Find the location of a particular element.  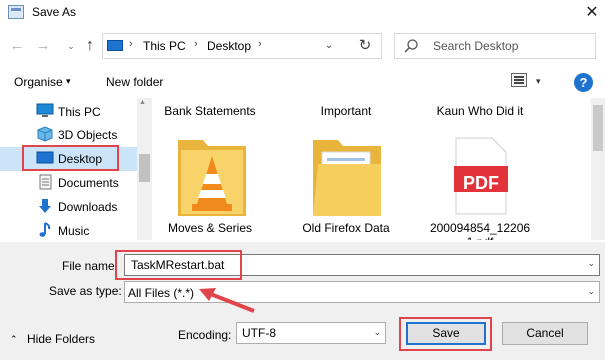

chevron-up-icon: ⌃ is located at coordinates (14, 339).